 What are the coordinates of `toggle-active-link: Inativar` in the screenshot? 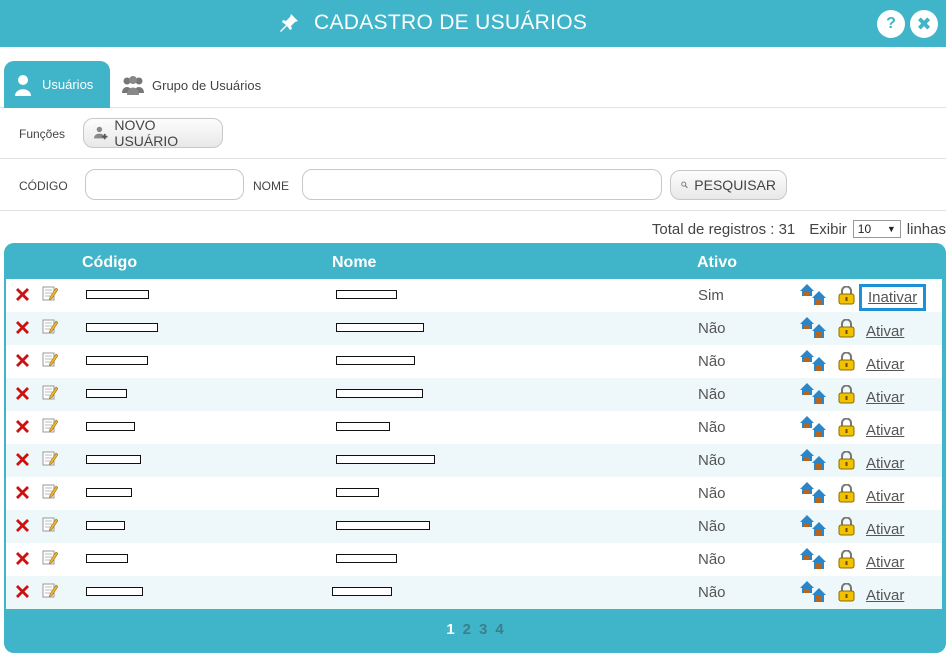 It's located at (893, 297).